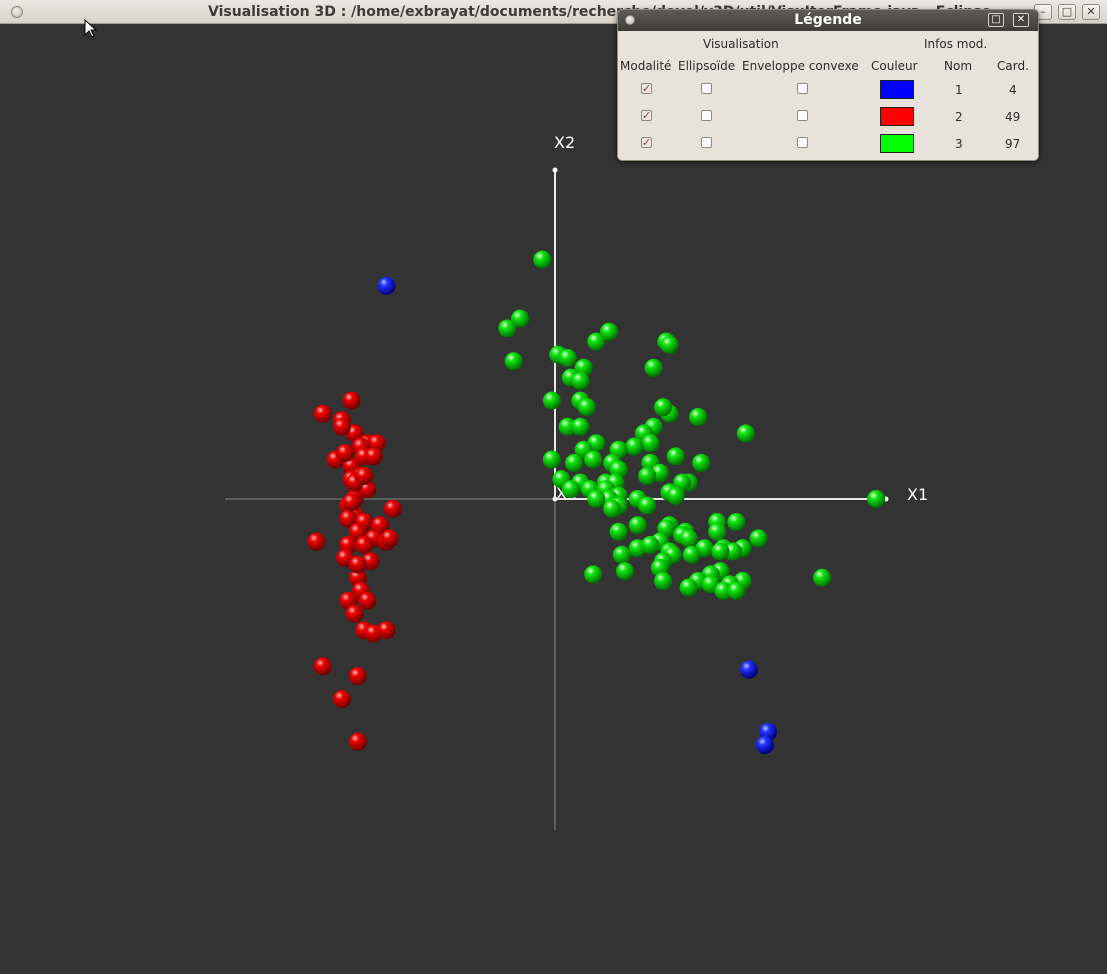 The width and height of the screenshot is (1107, 974). Describe the element at coordinates (706, 142) in the screenshot. I see `row3-ellipsoide-checkbox` at that location.